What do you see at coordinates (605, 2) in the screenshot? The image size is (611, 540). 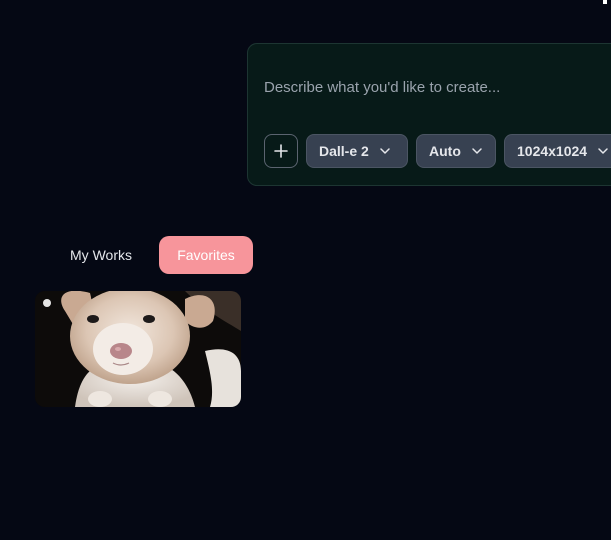 I see `corner-mark` at bounding box center [605, 2].